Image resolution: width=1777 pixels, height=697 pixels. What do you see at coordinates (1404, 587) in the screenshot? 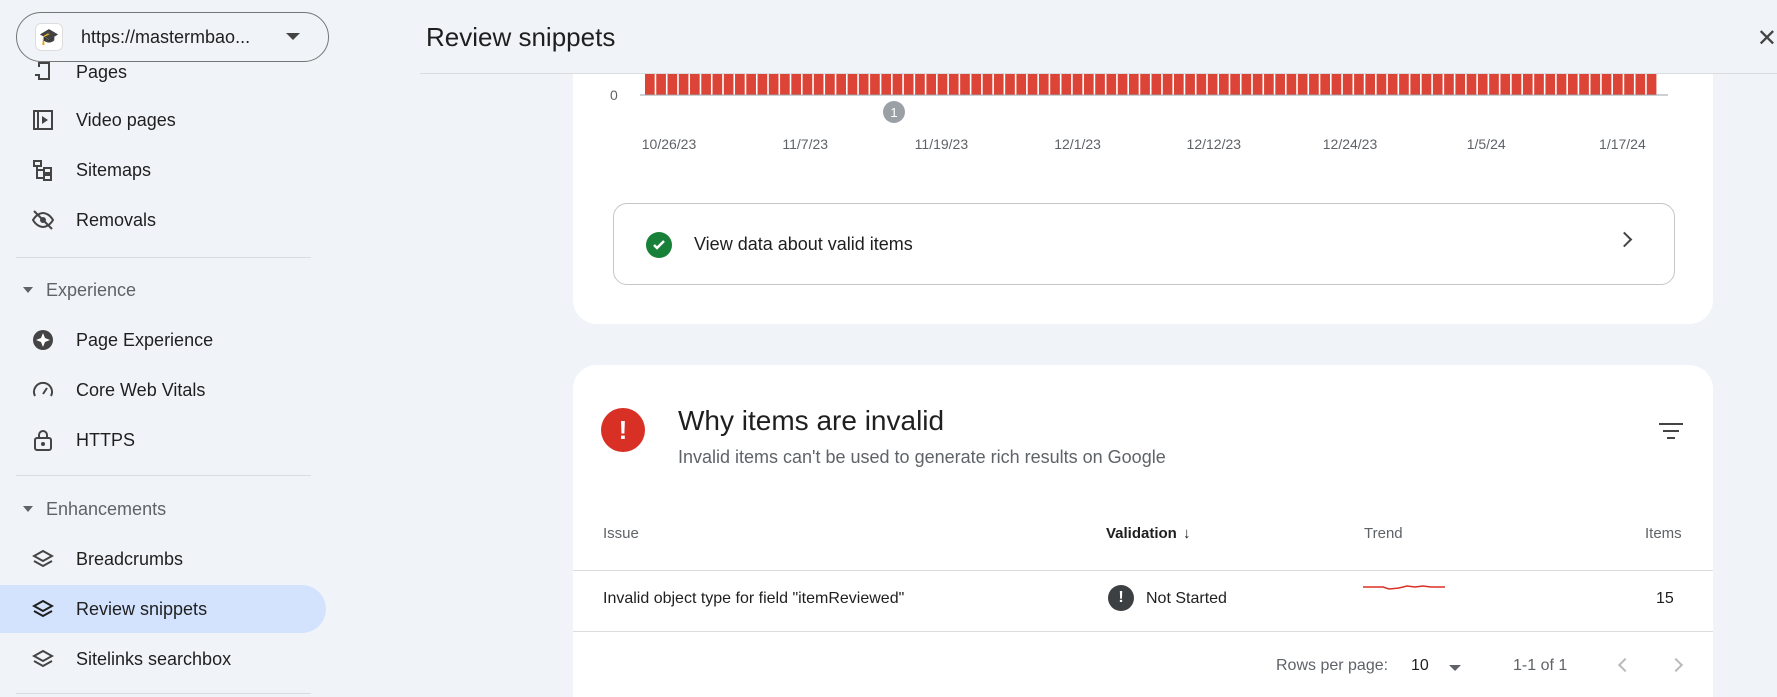
I see `trend-sparkline` at bounding box center [1404, 587].